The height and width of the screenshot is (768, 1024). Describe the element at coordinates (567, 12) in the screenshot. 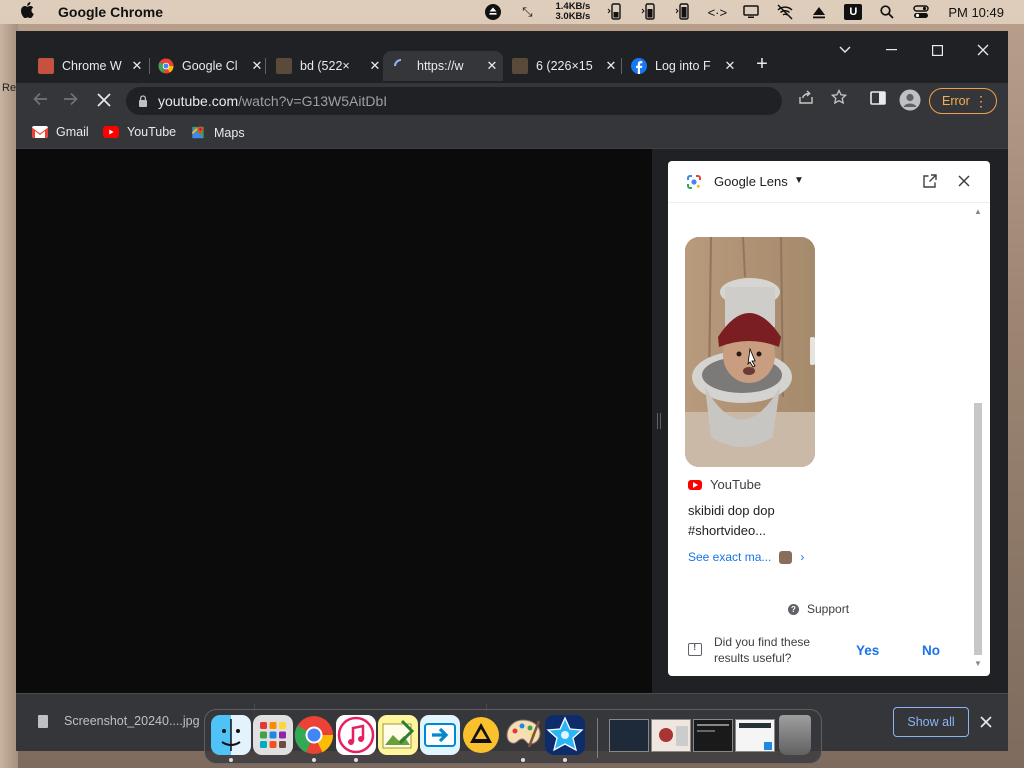

I see `network-speed: 1.4KB/s 3.0KB/s` at that location.